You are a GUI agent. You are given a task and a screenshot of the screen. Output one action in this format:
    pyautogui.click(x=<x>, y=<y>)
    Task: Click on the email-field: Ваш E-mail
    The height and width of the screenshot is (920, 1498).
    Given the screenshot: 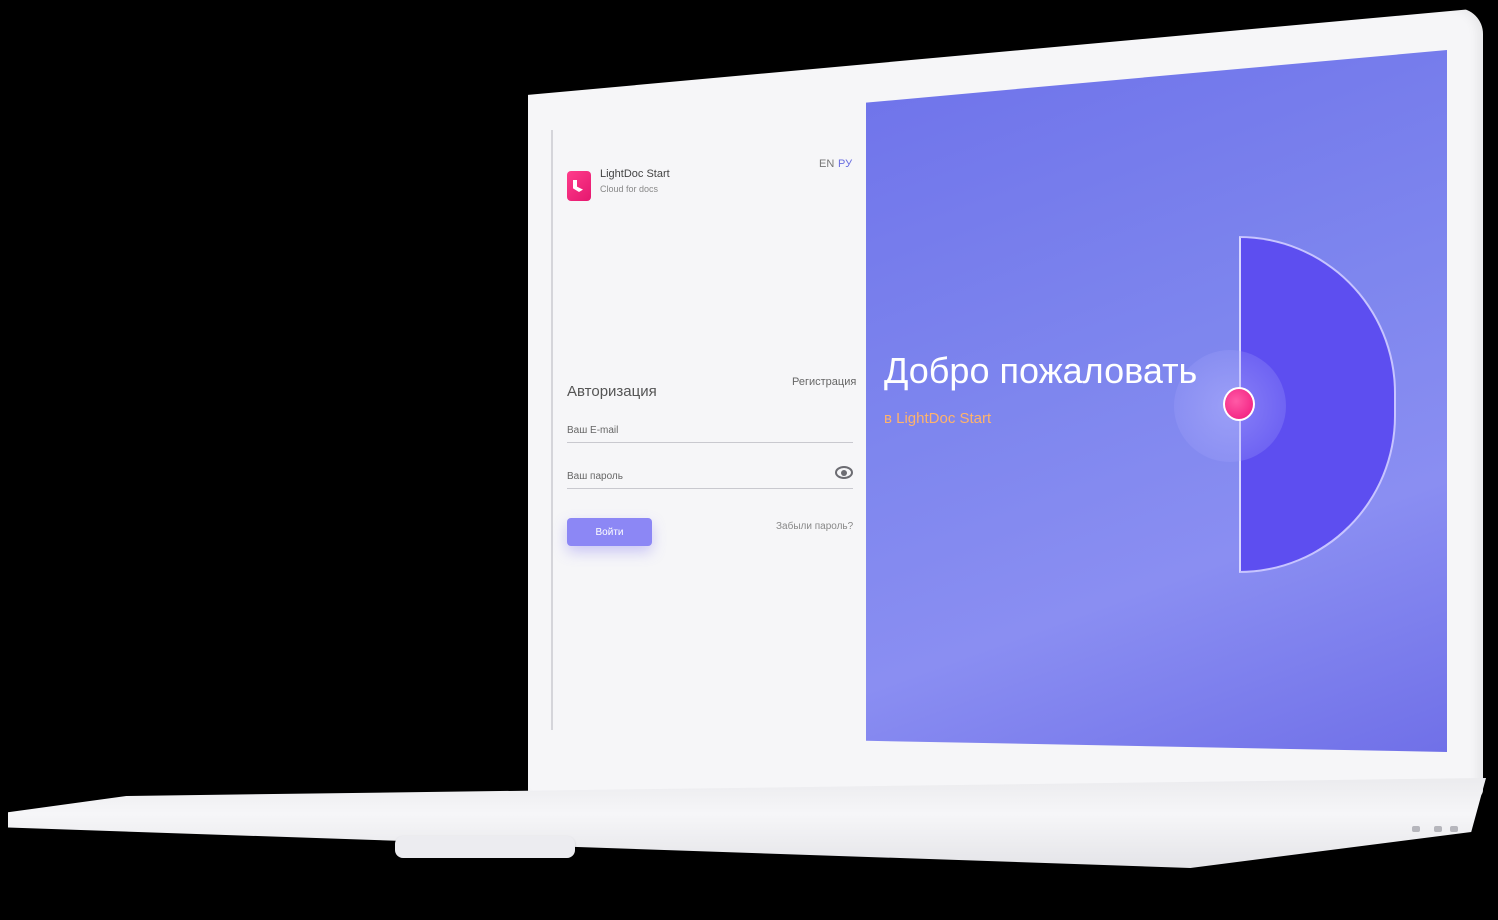 What is the action you would take?
    pyautogui.click(x=710, y=431)
    